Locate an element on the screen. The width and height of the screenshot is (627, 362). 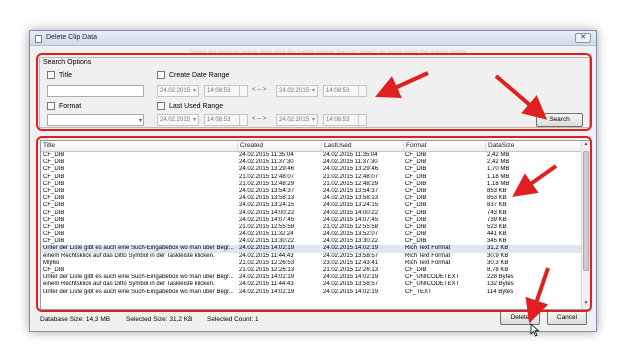
arrow-to-delete-button is located at coordinates (537, 295).